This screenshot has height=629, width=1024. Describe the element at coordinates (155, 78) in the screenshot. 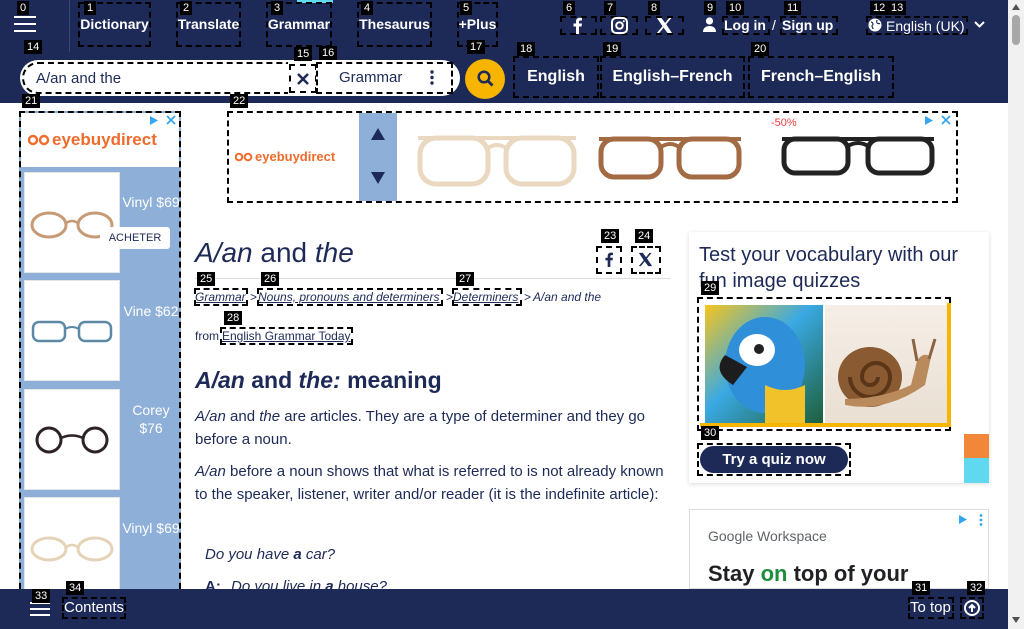

I see `search-input` at that location.